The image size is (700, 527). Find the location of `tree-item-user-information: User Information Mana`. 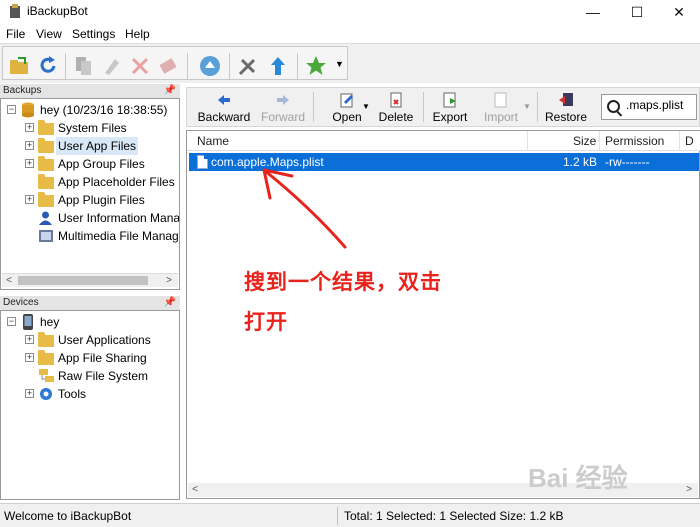

tree-item-user-information: User Information Mana is located at coordinates (102, 218).